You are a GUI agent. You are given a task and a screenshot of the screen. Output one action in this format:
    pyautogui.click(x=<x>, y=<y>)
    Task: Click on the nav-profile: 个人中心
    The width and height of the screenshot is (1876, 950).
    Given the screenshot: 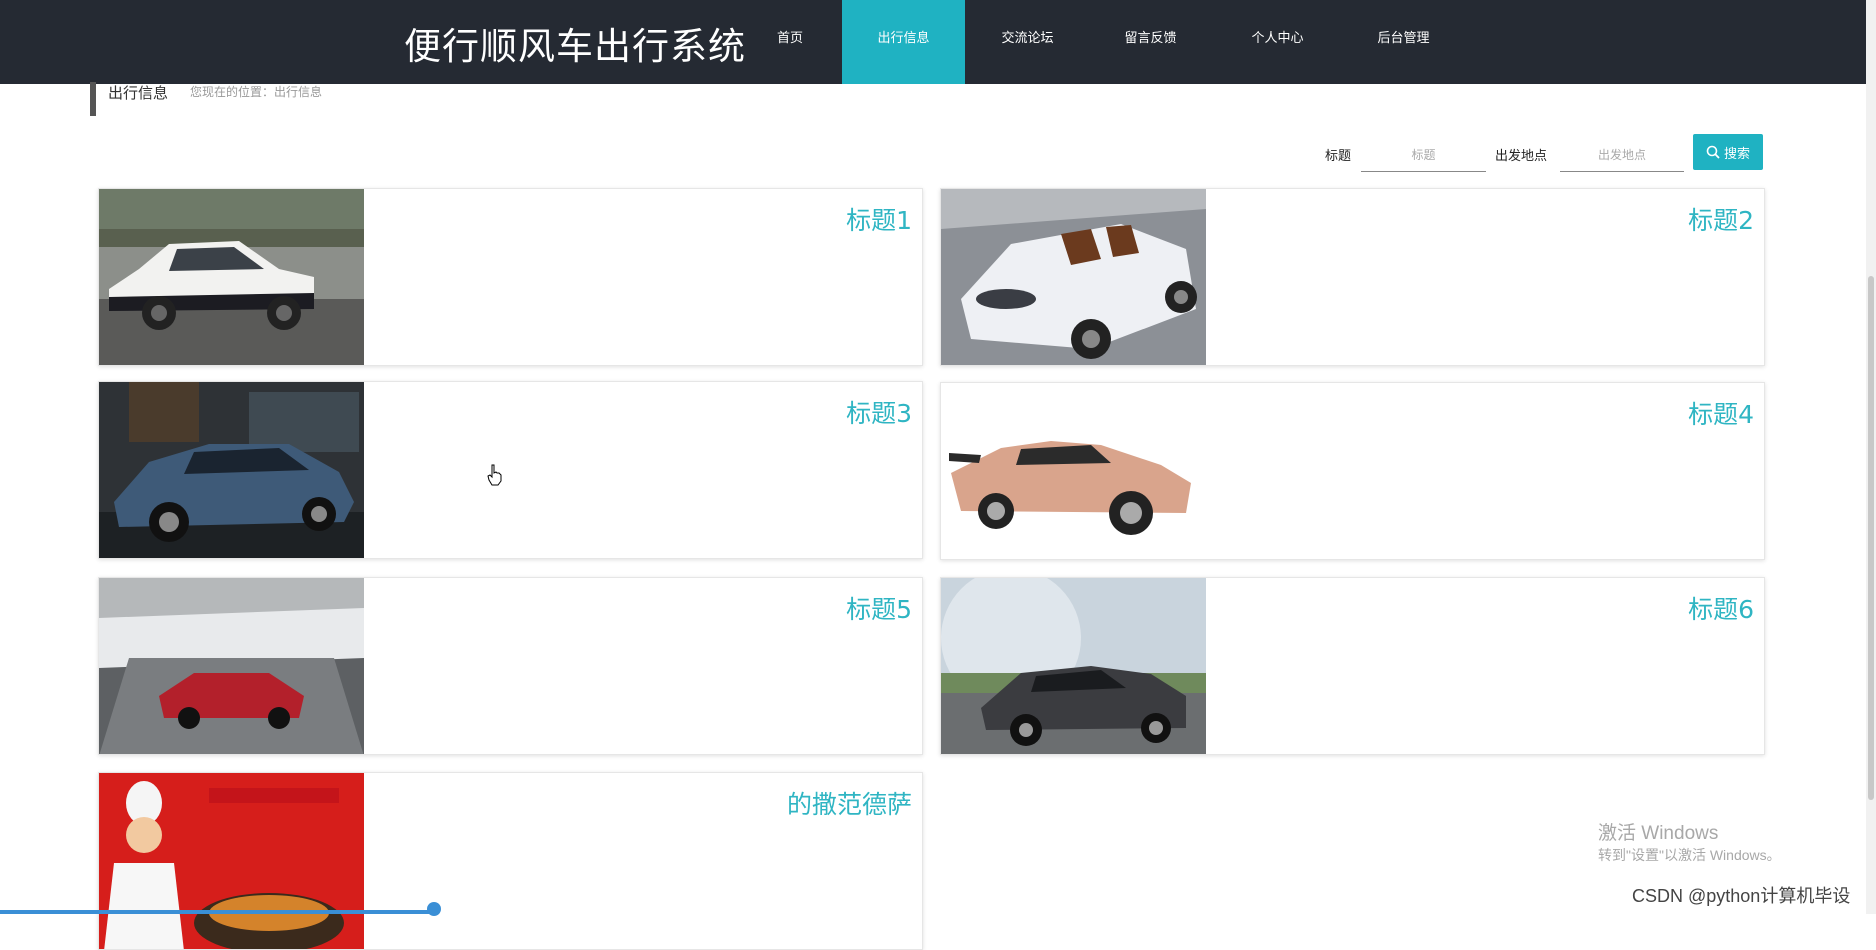 What is the action you would take?
    pyautogui.click(x=1277, y=42)
    